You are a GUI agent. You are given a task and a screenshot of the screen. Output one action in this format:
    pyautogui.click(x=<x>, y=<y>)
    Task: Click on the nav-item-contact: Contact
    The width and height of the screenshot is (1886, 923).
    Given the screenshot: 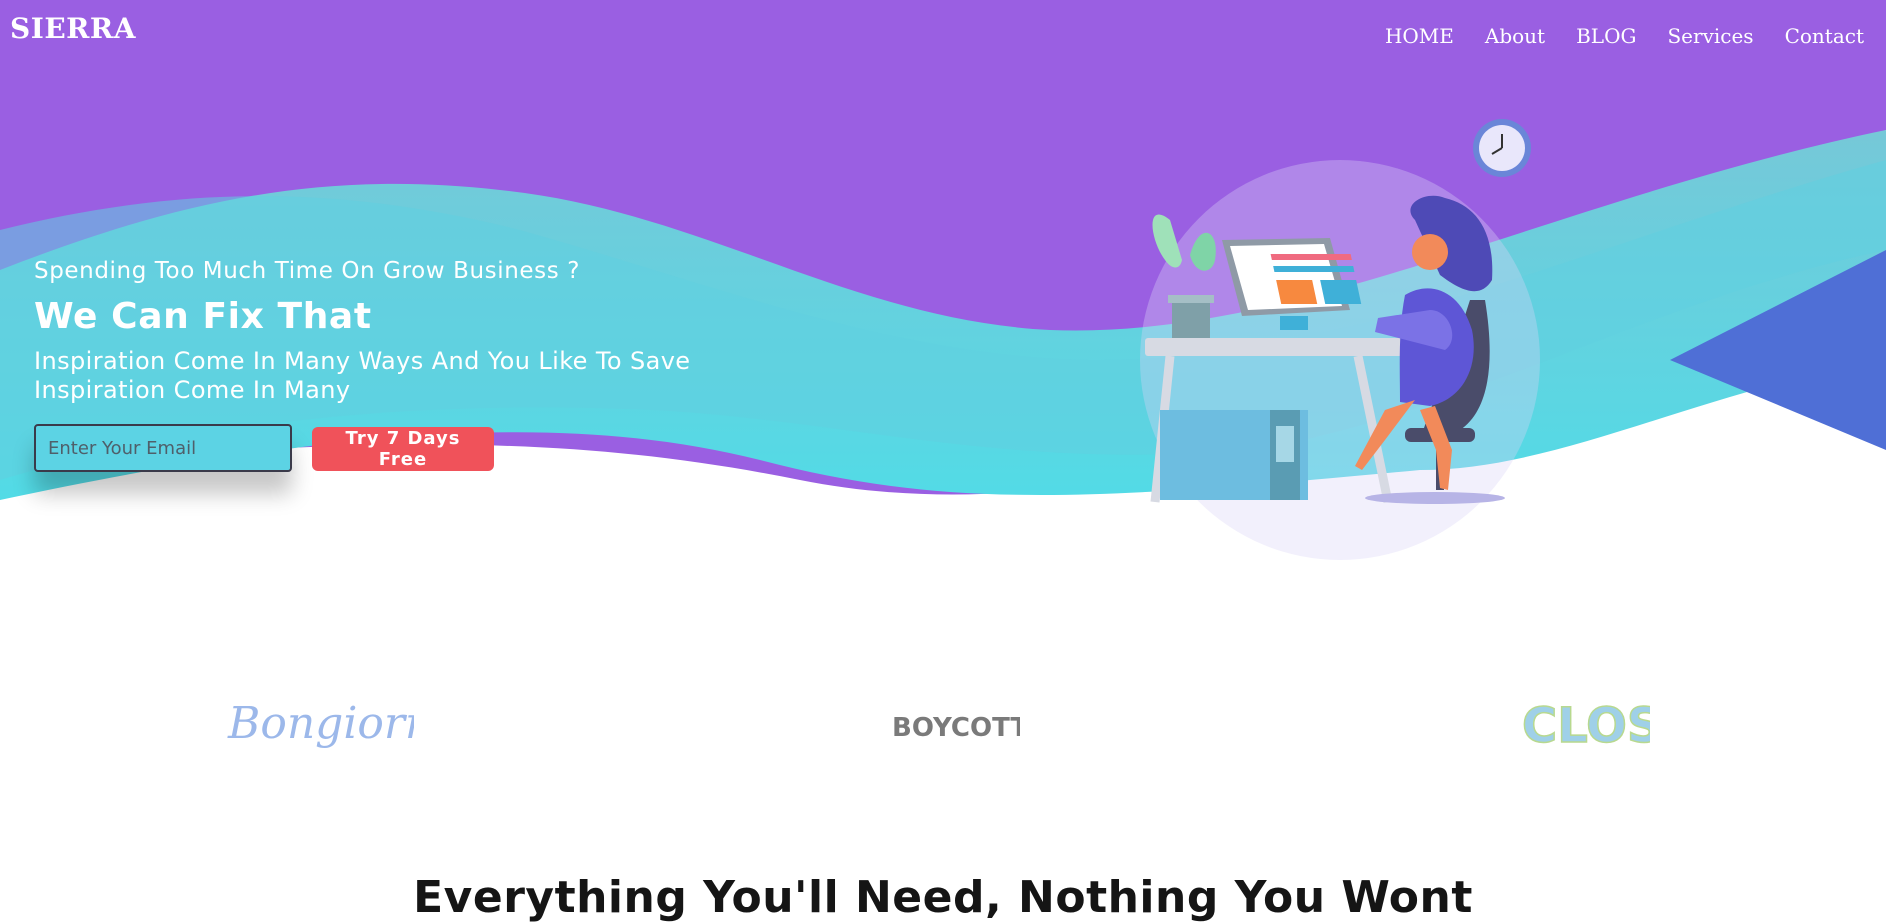 What is the action you would take?
    pyautogui.click(x=1824, y=36)
    